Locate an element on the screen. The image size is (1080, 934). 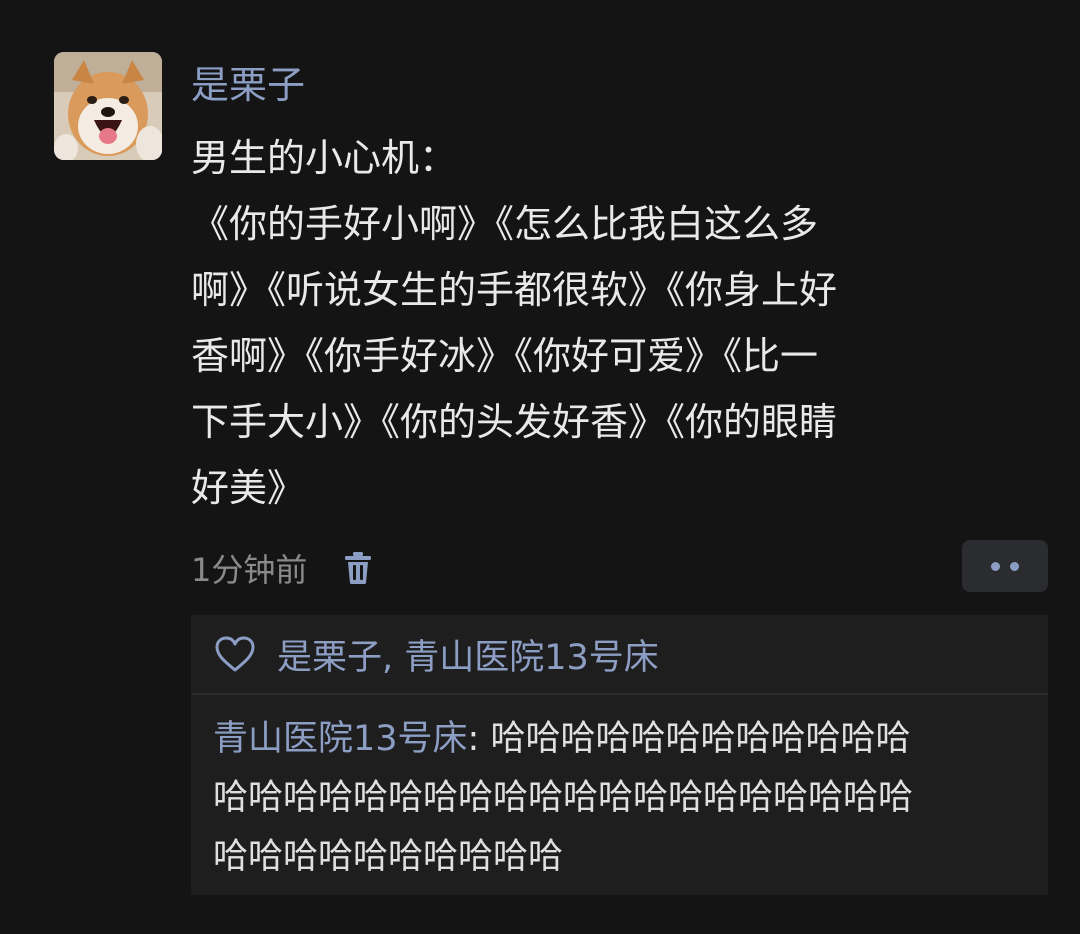
post-content-line: 好美》 is located at coordinates (248, 488).